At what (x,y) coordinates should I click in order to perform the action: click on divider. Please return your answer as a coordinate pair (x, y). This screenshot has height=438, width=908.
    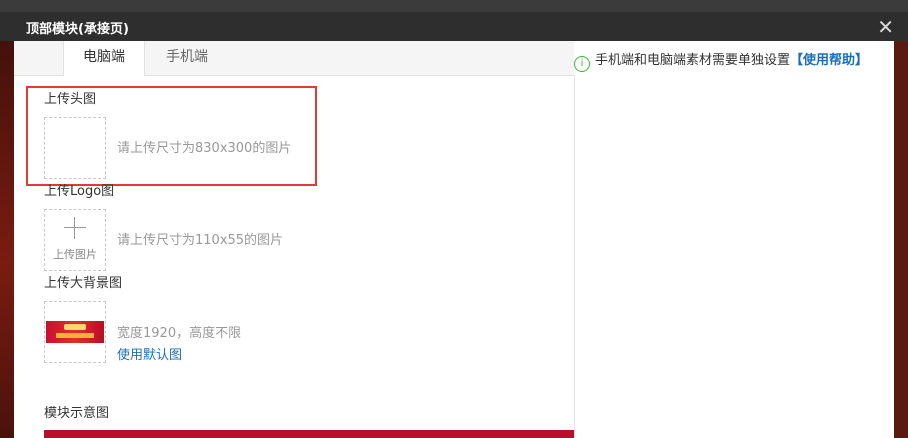
    Looking at the image, I should click on (574, 256).